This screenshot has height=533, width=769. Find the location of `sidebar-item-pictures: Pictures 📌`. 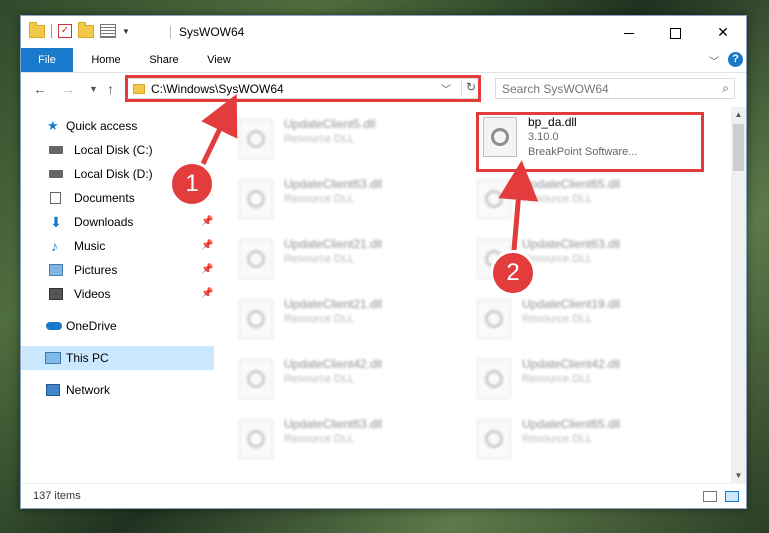

sidebar-item-pictures: Pictures 📌 is located at coordinates (117, 270).